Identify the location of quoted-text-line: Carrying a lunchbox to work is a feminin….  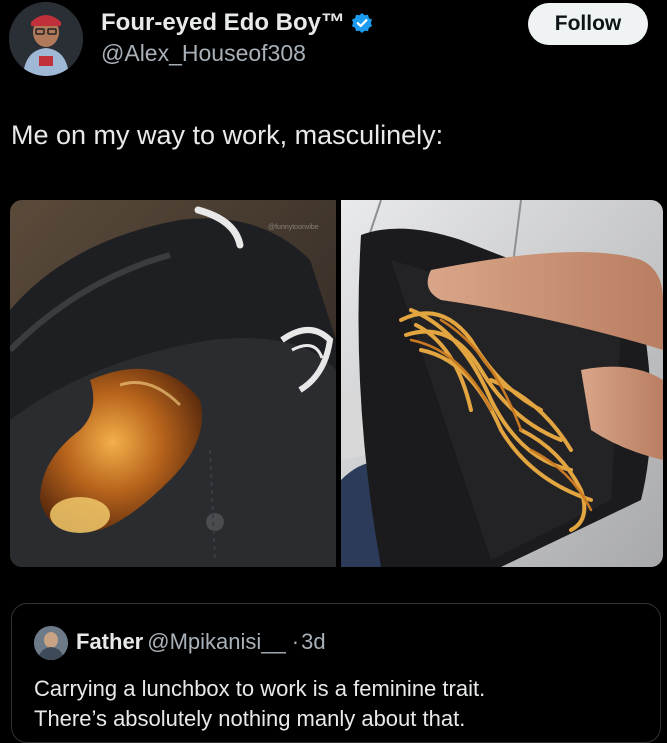
(260, 688).